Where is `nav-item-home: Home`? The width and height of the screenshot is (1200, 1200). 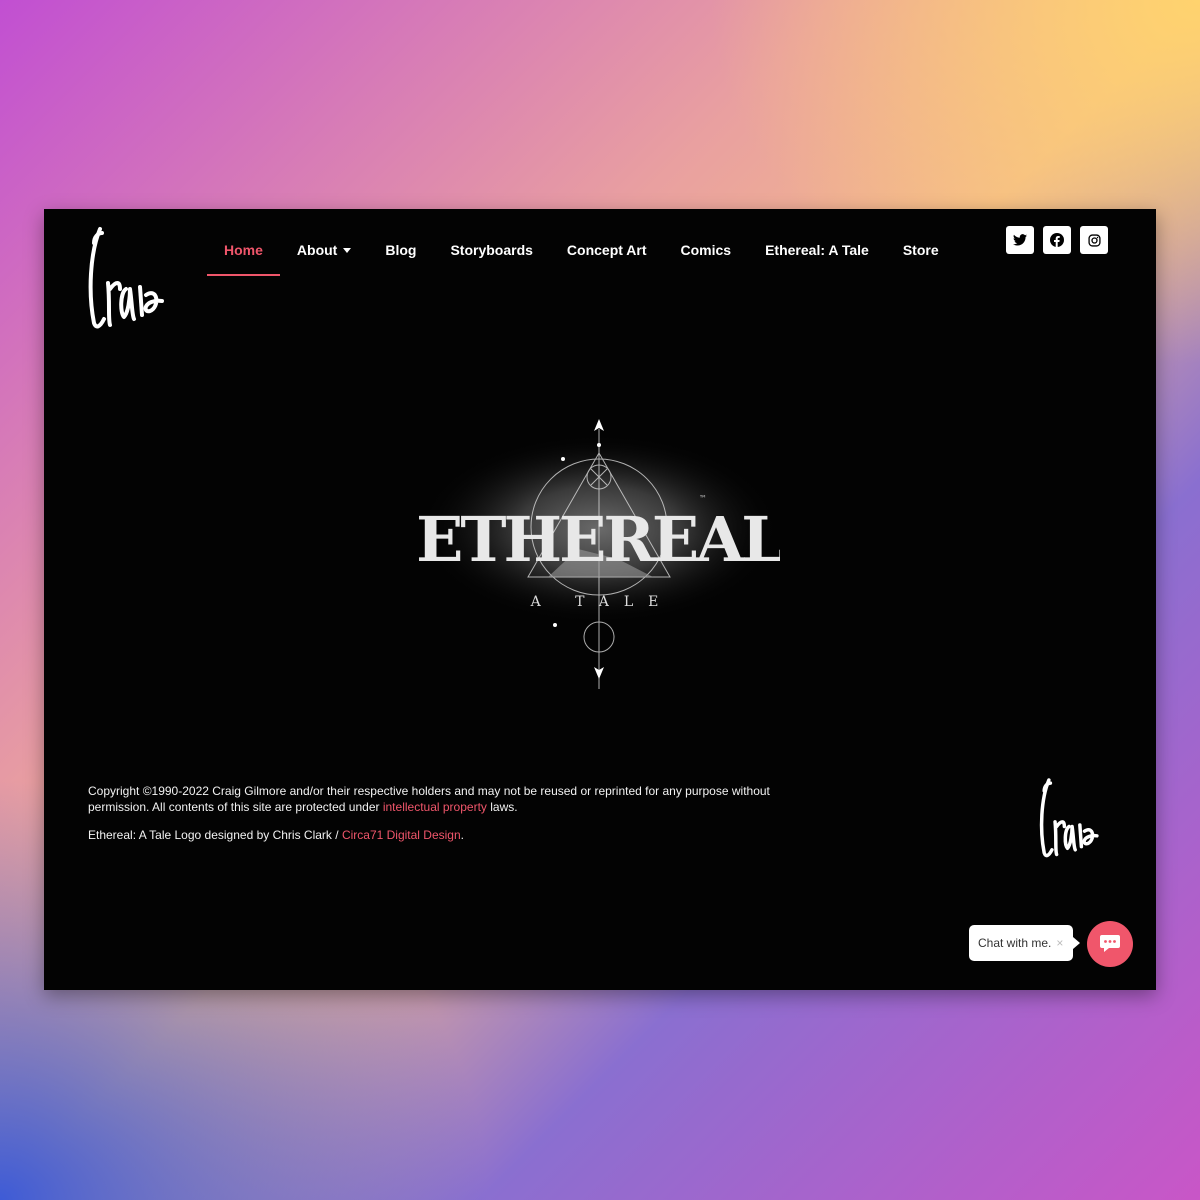 nav-item-home: Home is located at coordinates (243, 254).